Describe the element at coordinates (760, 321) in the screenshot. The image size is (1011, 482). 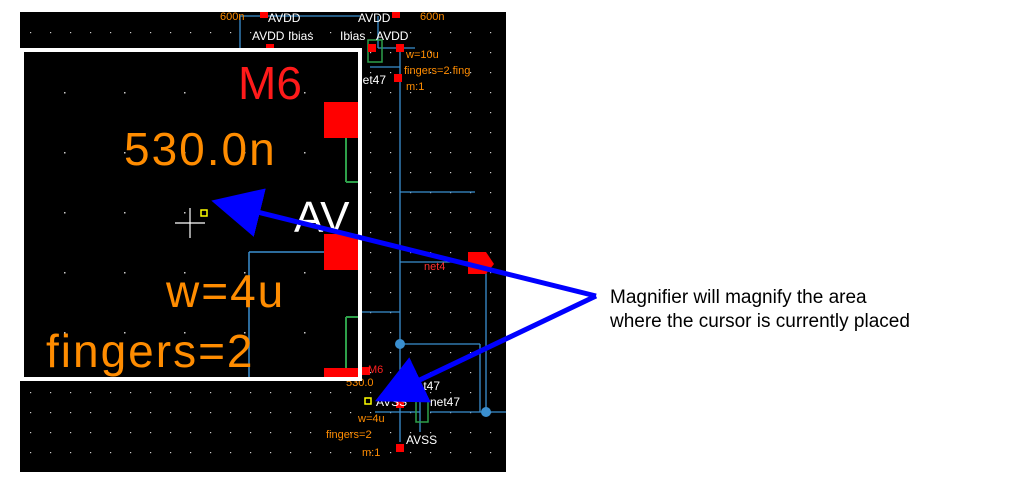
I see `callout-line: where the cursor is currently placed` at that location.